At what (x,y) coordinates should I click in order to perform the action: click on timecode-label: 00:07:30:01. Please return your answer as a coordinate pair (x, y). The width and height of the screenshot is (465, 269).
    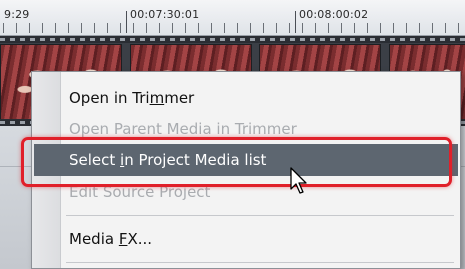
    Looking at the image, I should click on (165, 14).